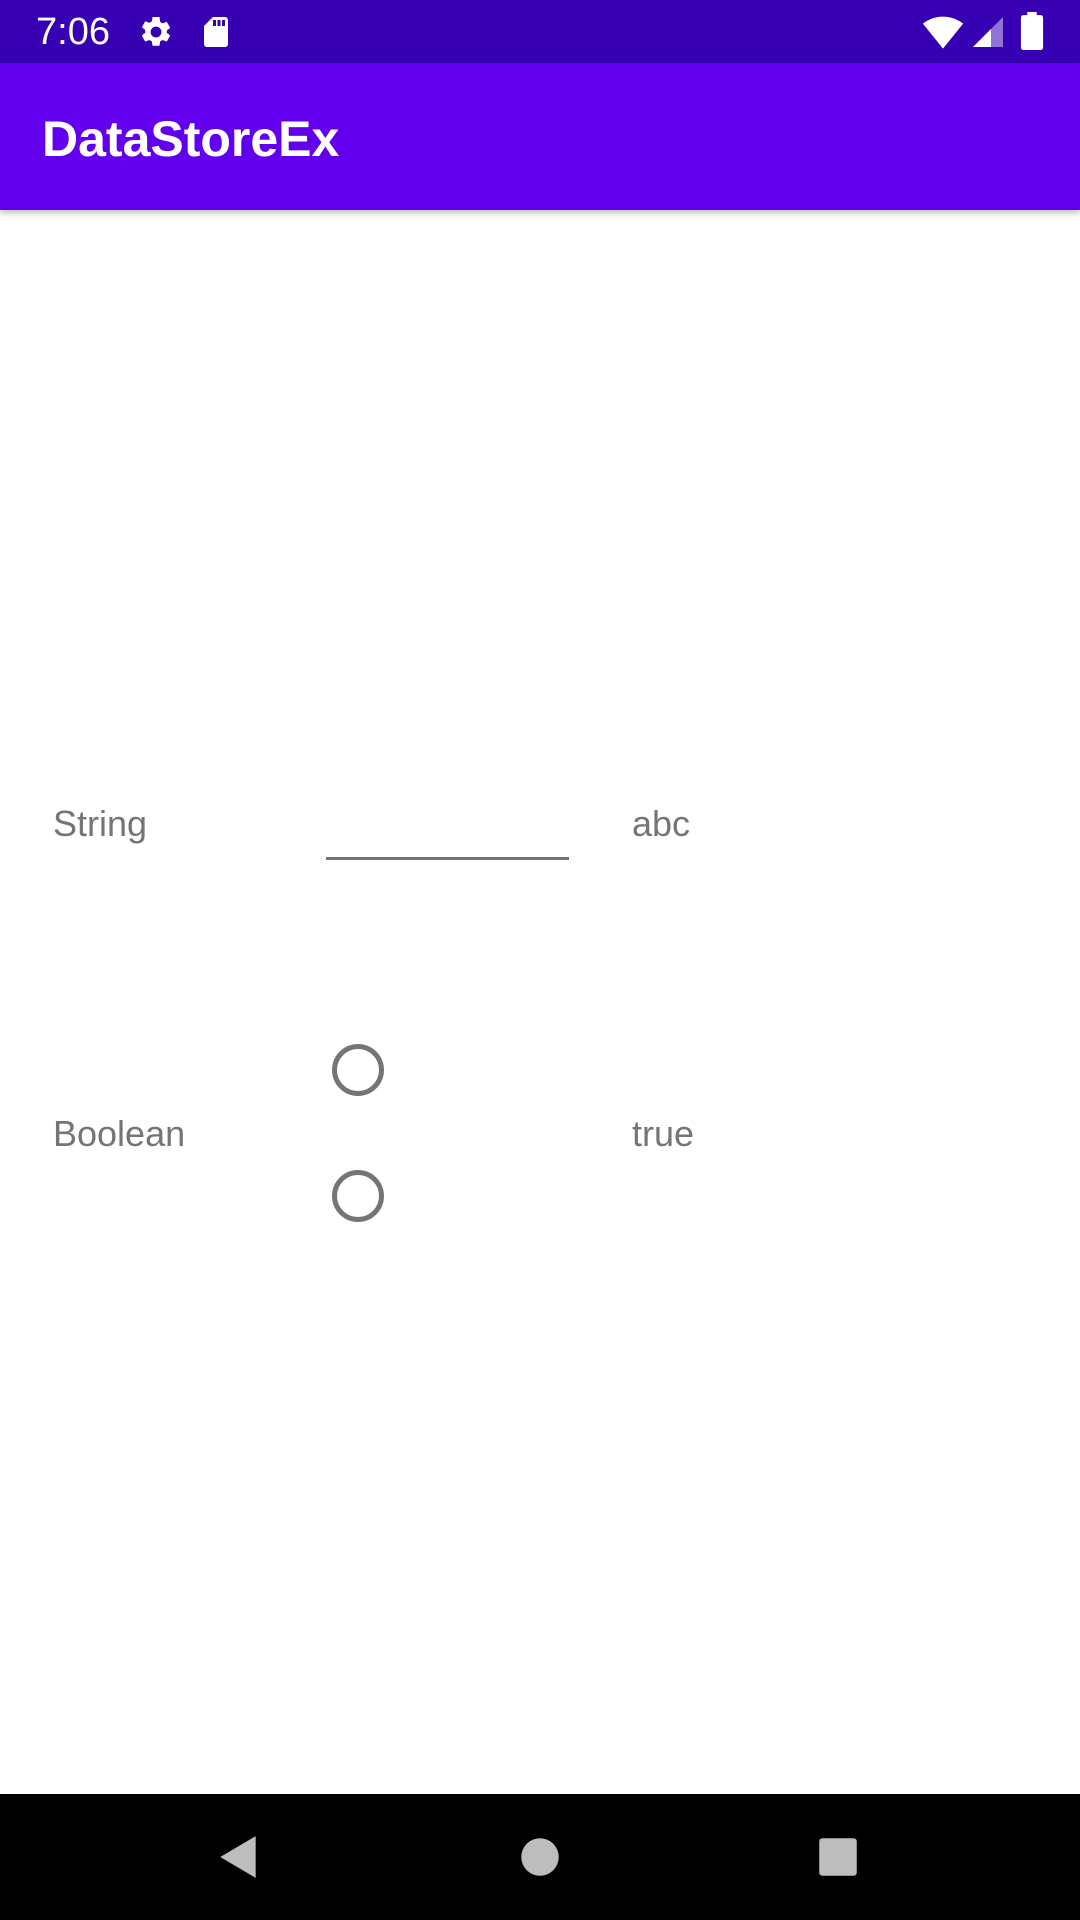  What do you see at coordinates (661, 823) in the screenshot?
I see `string-value: abc` at bounding box center [661, 823].